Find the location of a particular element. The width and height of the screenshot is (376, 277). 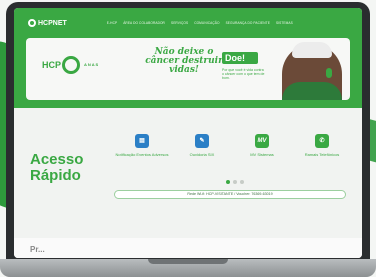

mv-logo-icon: MV is located at coordinates (262, 141).